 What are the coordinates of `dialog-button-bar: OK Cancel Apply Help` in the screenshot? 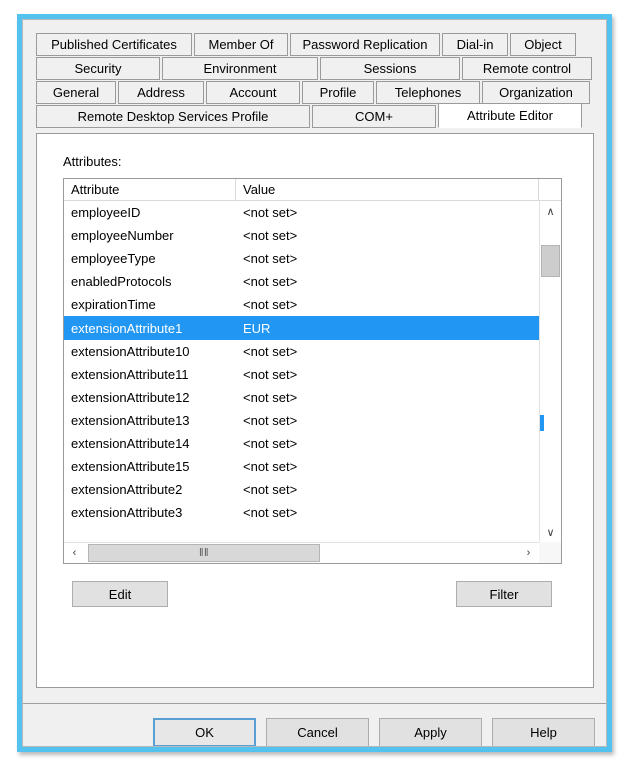 It's located at (314, 725).